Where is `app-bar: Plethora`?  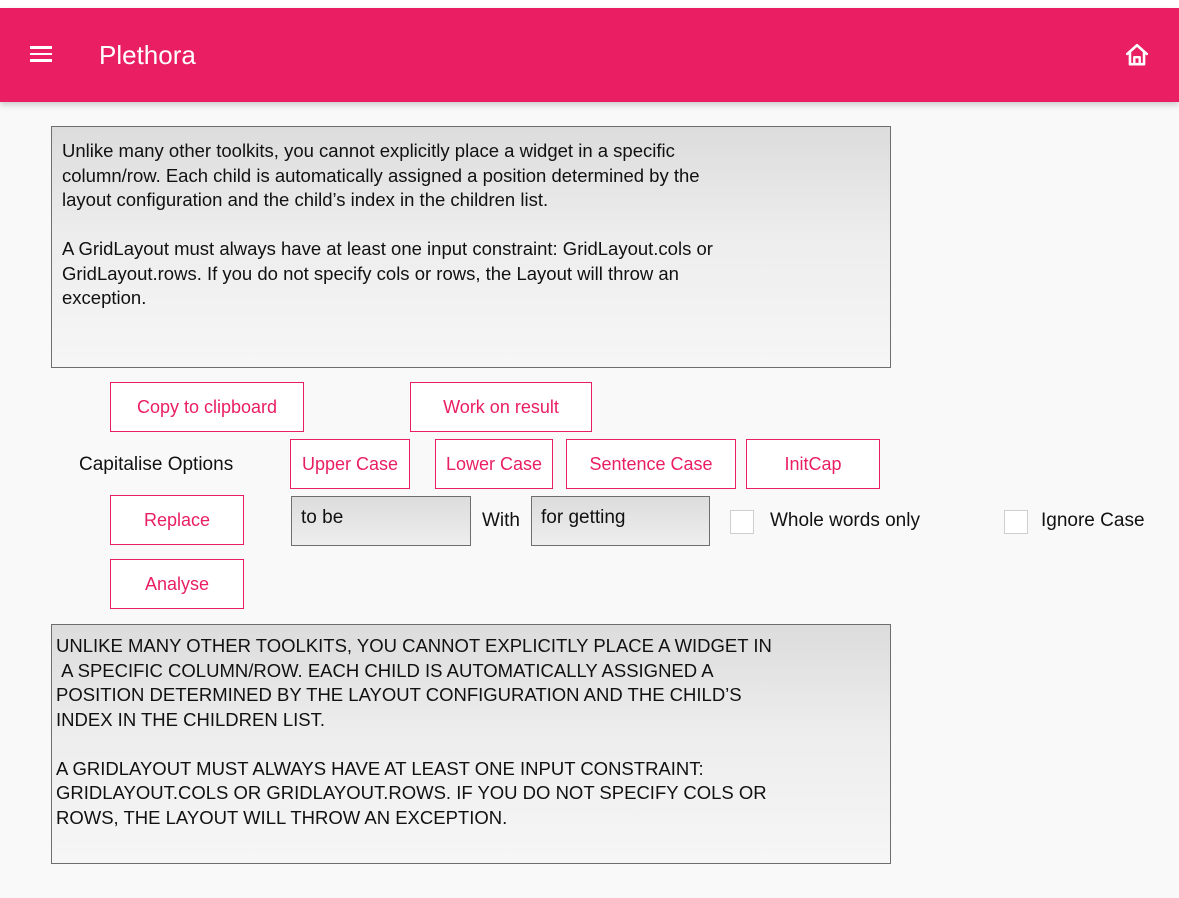
app-bar: Plethora is located at coordinates (589, 55).